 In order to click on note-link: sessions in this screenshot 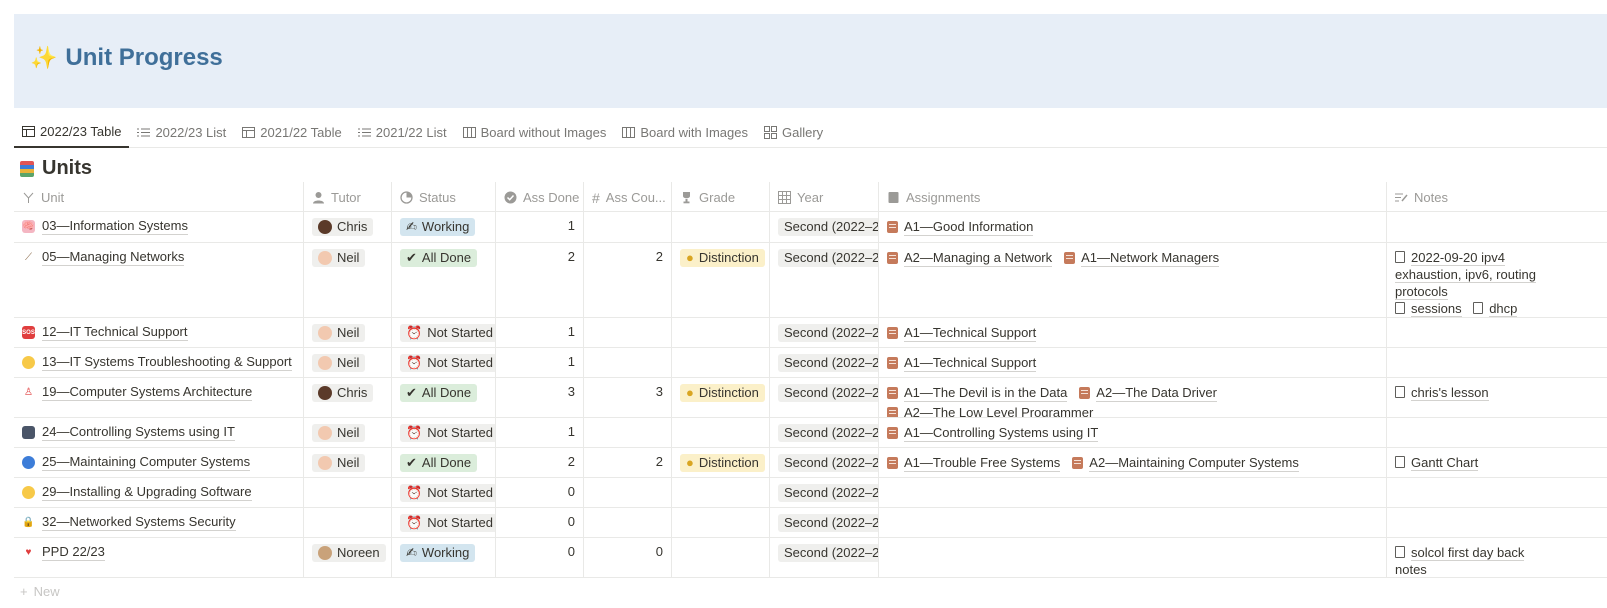, I will do `click(1428, 309)`.